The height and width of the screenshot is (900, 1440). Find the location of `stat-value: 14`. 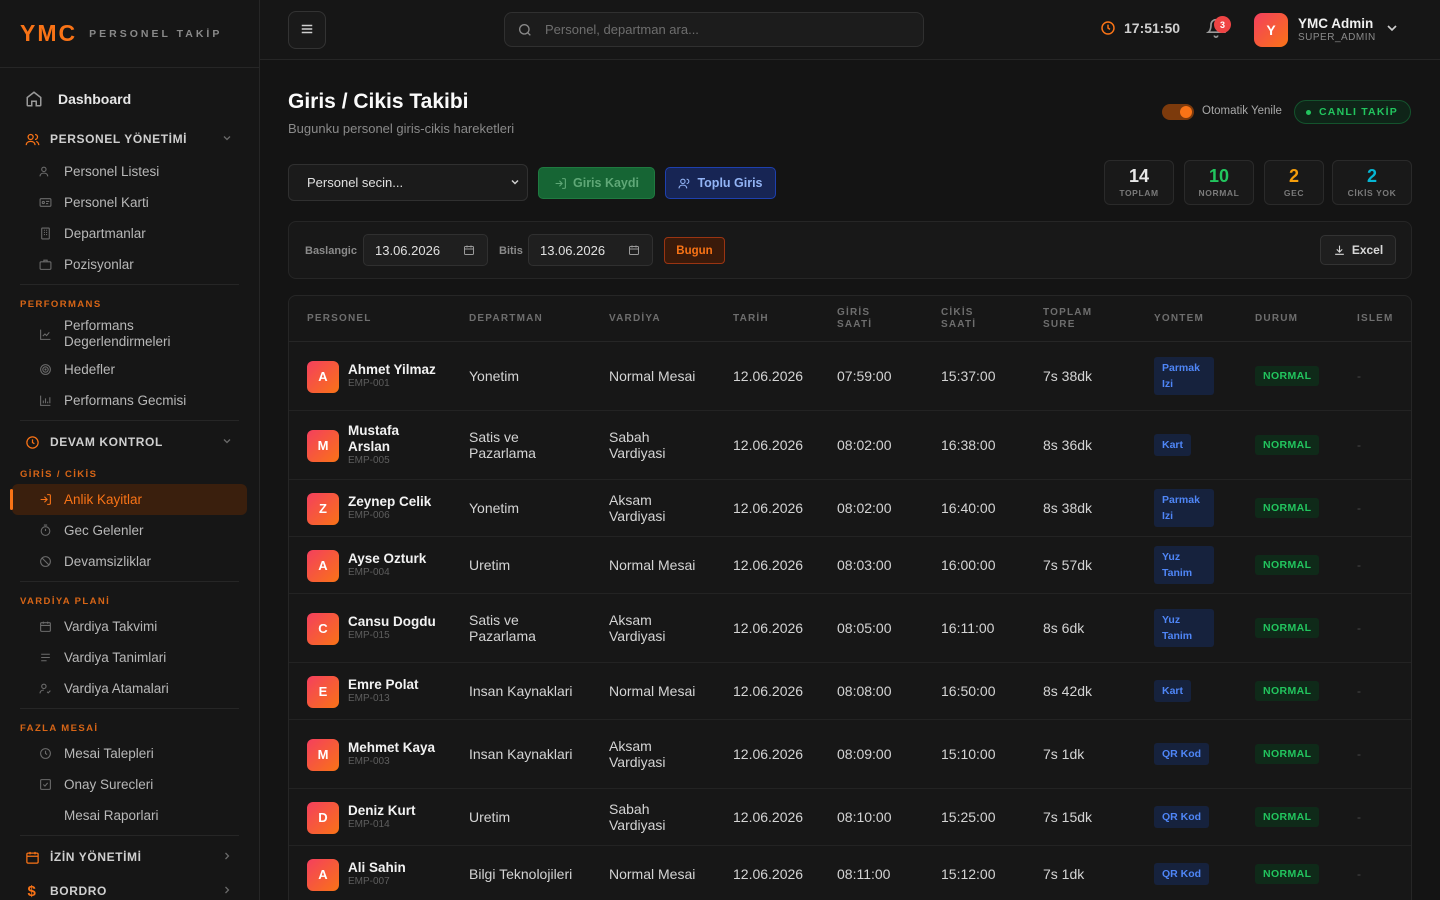

stat-value: 14 is located at coordinates (1139, 176).